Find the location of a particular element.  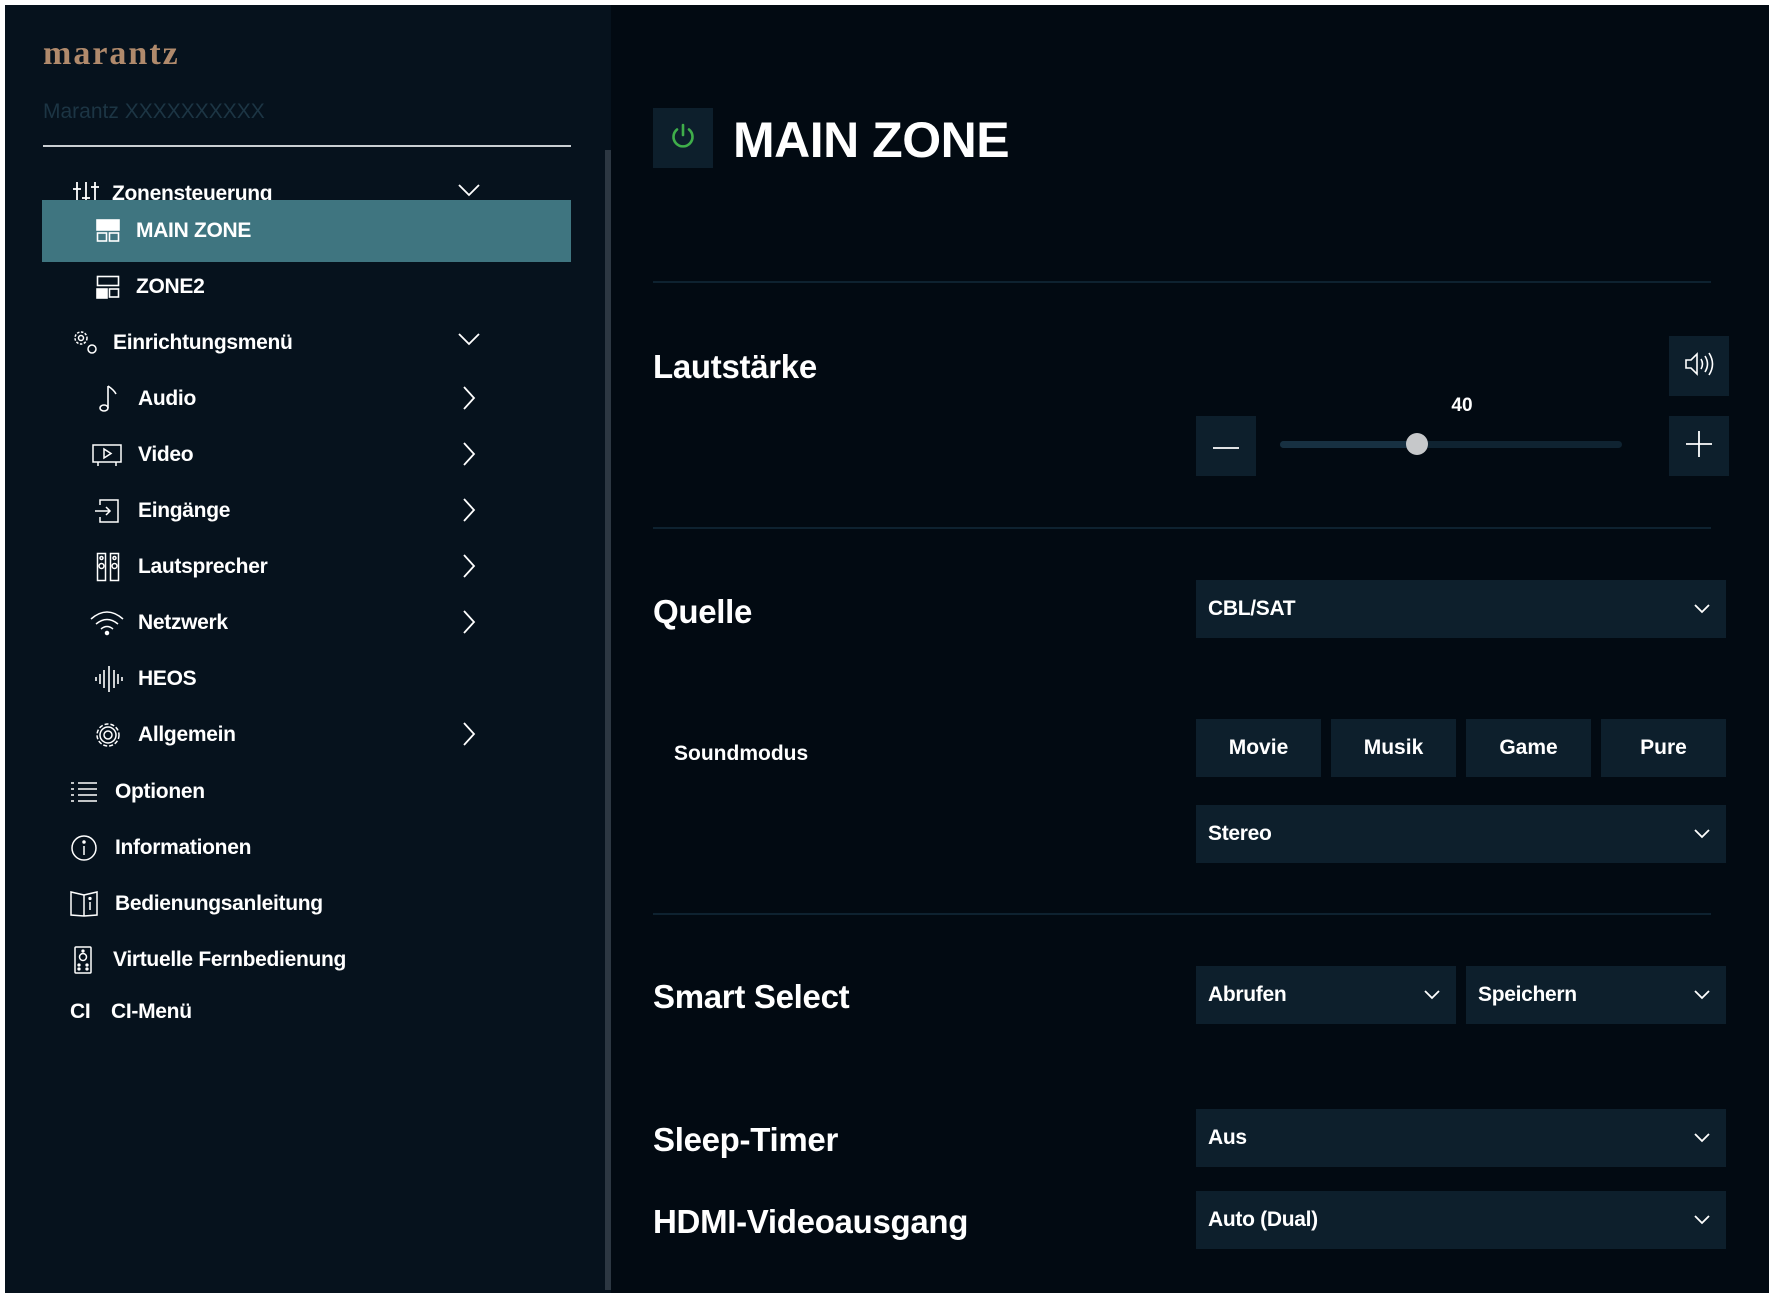

sidebar-item-label: Einrichtungsmenü is located at coordinates (203, 342).